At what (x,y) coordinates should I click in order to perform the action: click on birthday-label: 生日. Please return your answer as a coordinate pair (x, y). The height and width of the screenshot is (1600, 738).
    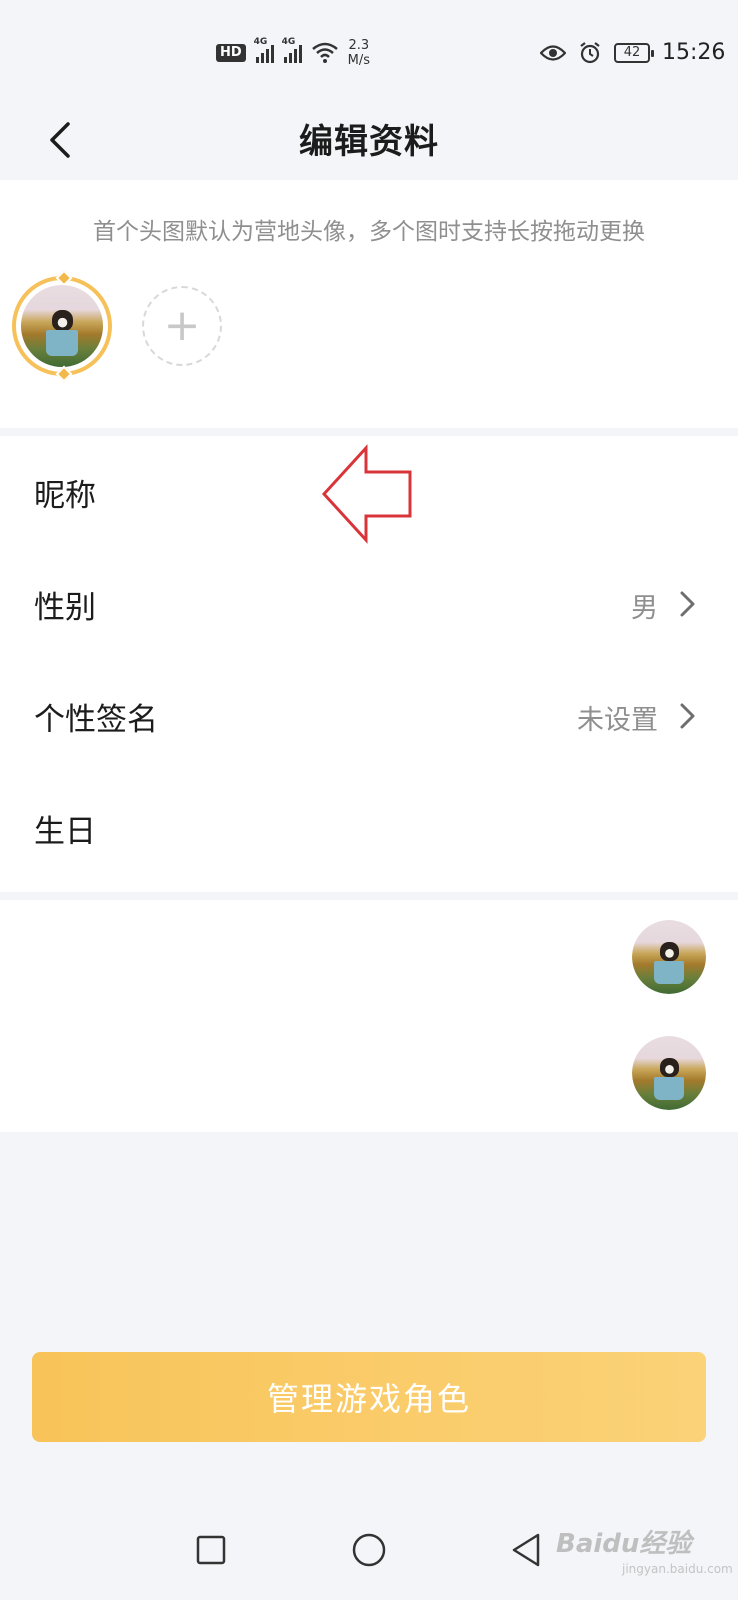
    Looking at the image, I should click on (65, 832).